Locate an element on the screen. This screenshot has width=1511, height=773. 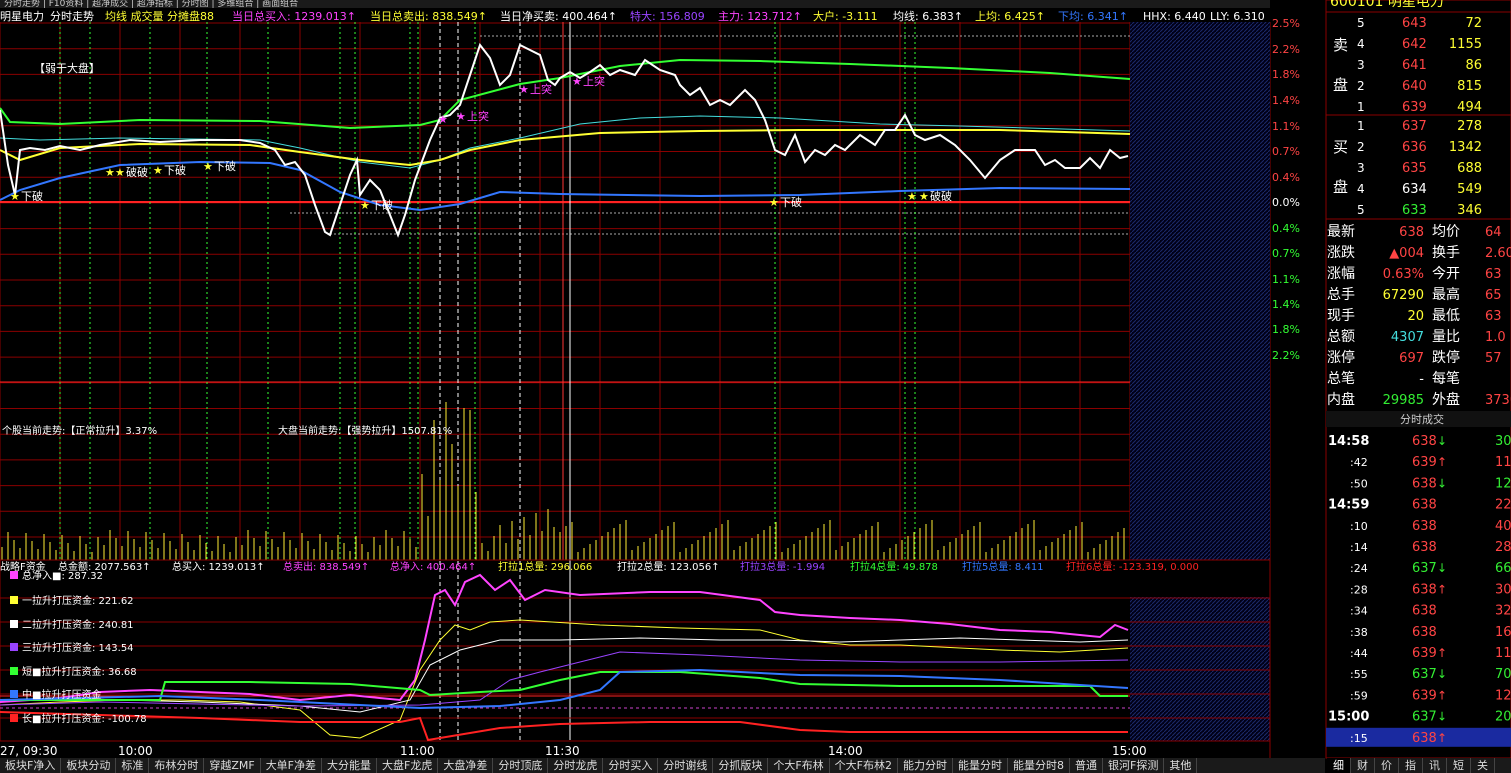
scale-label: 0.7% is located at coordinates (1286, 253).